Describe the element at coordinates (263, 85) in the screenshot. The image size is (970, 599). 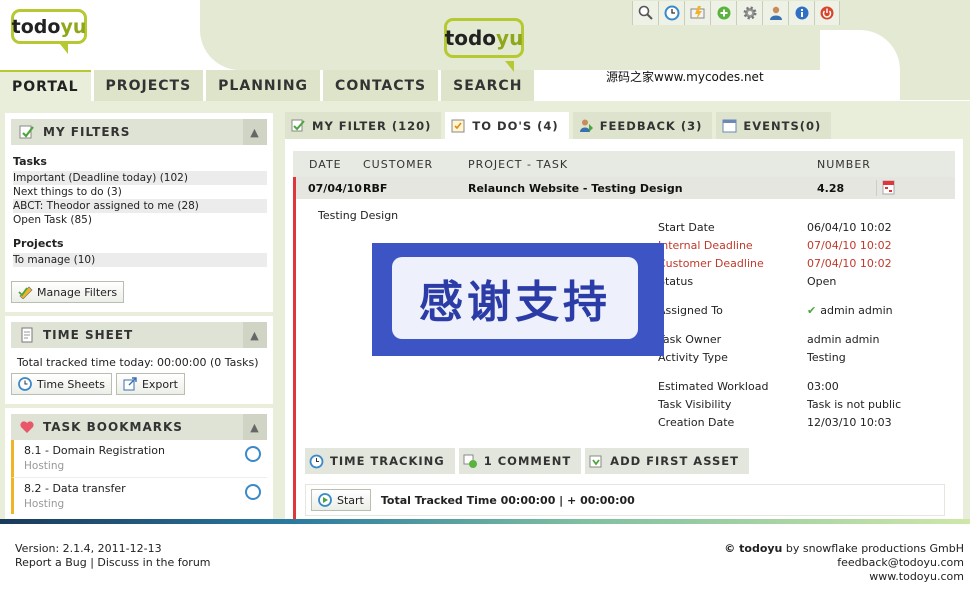
I see `tab-planning: PLANNING` at that location.